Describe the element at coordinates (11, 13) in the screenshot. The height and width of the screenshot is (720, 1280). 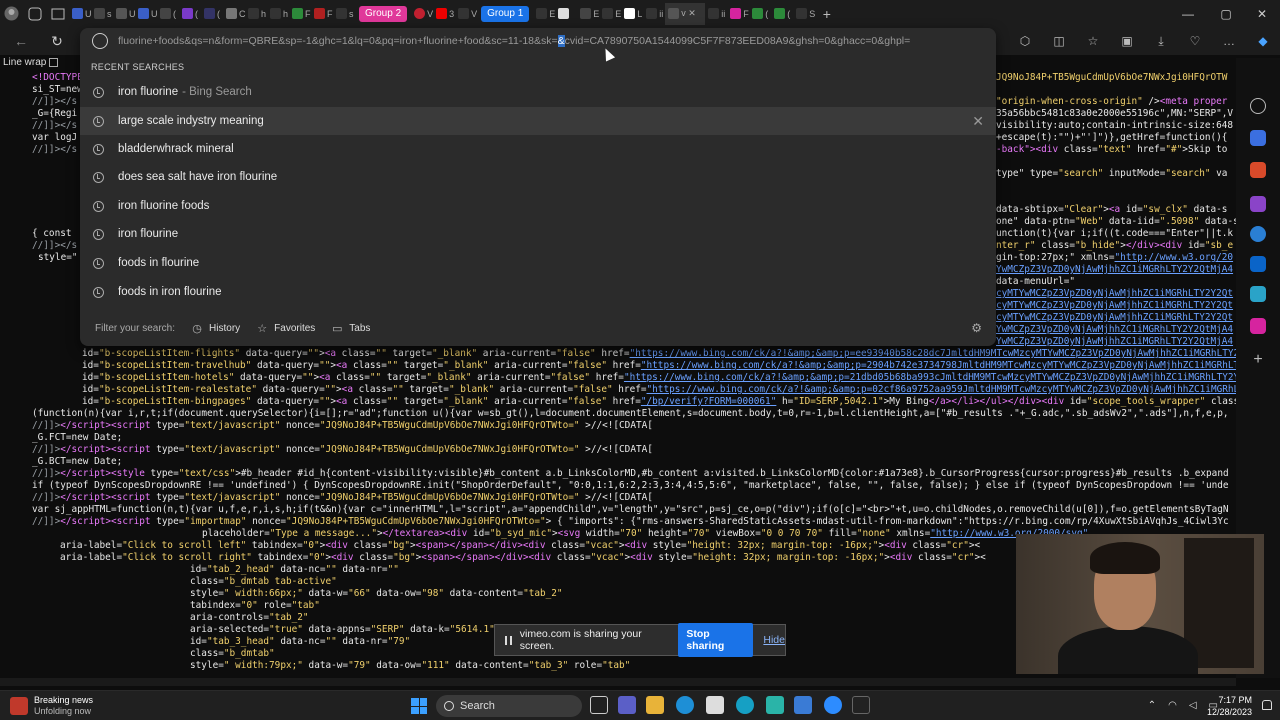
I see `profile-avatar-icon` at that location.